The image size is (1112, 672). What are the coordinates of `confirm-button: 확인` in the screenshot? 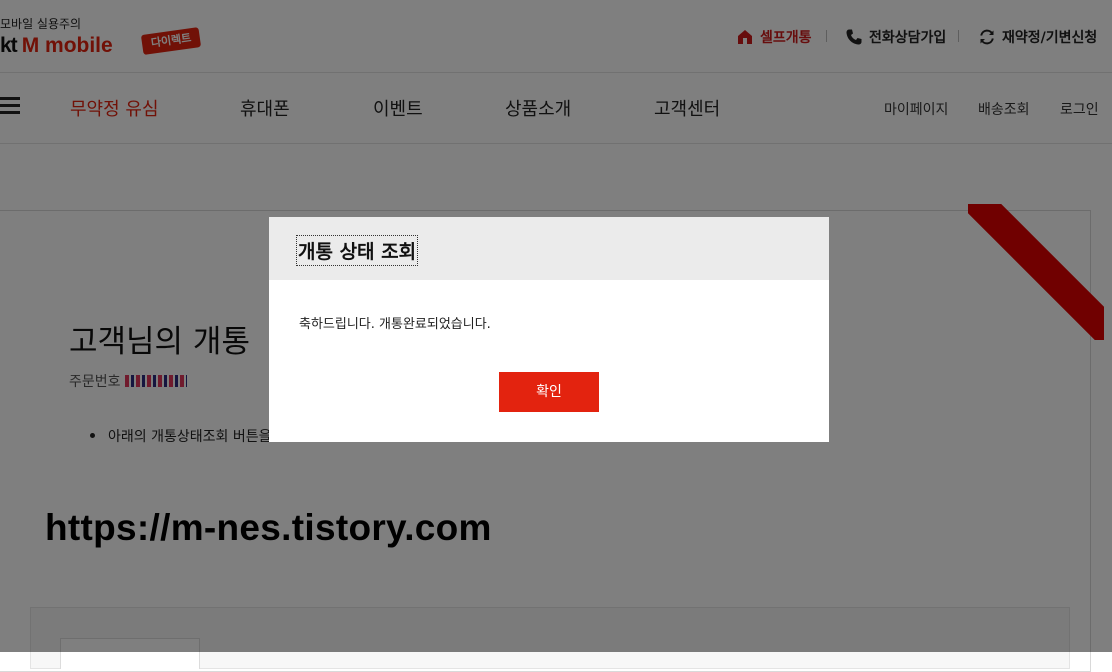 It's located at (549, 392).